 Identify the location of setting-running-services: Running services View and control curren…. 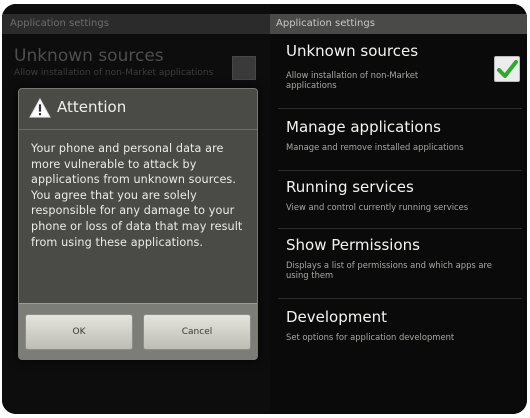
(398, 203).